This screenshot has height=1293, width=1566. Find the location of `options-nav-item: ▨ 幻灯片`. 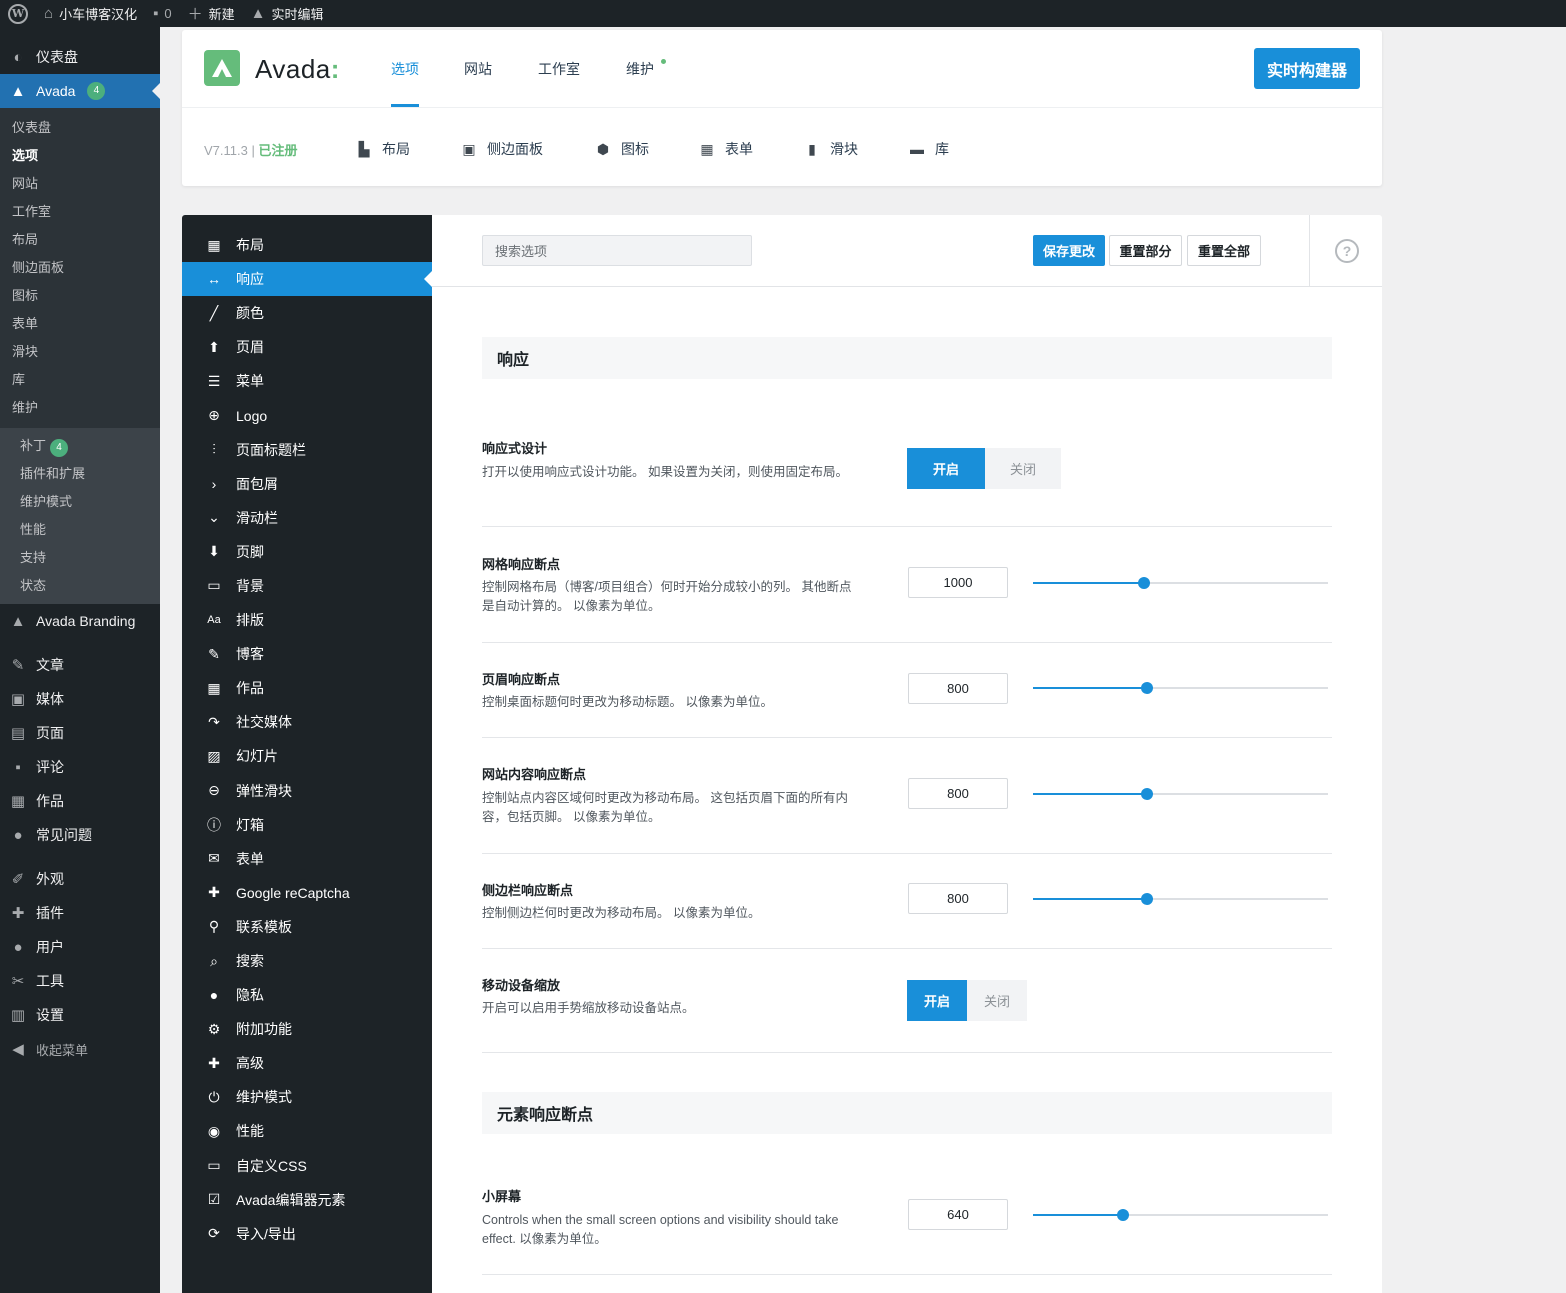

options-nav-item: ▨ 幻灯片 is located at coordinates (307, 756).